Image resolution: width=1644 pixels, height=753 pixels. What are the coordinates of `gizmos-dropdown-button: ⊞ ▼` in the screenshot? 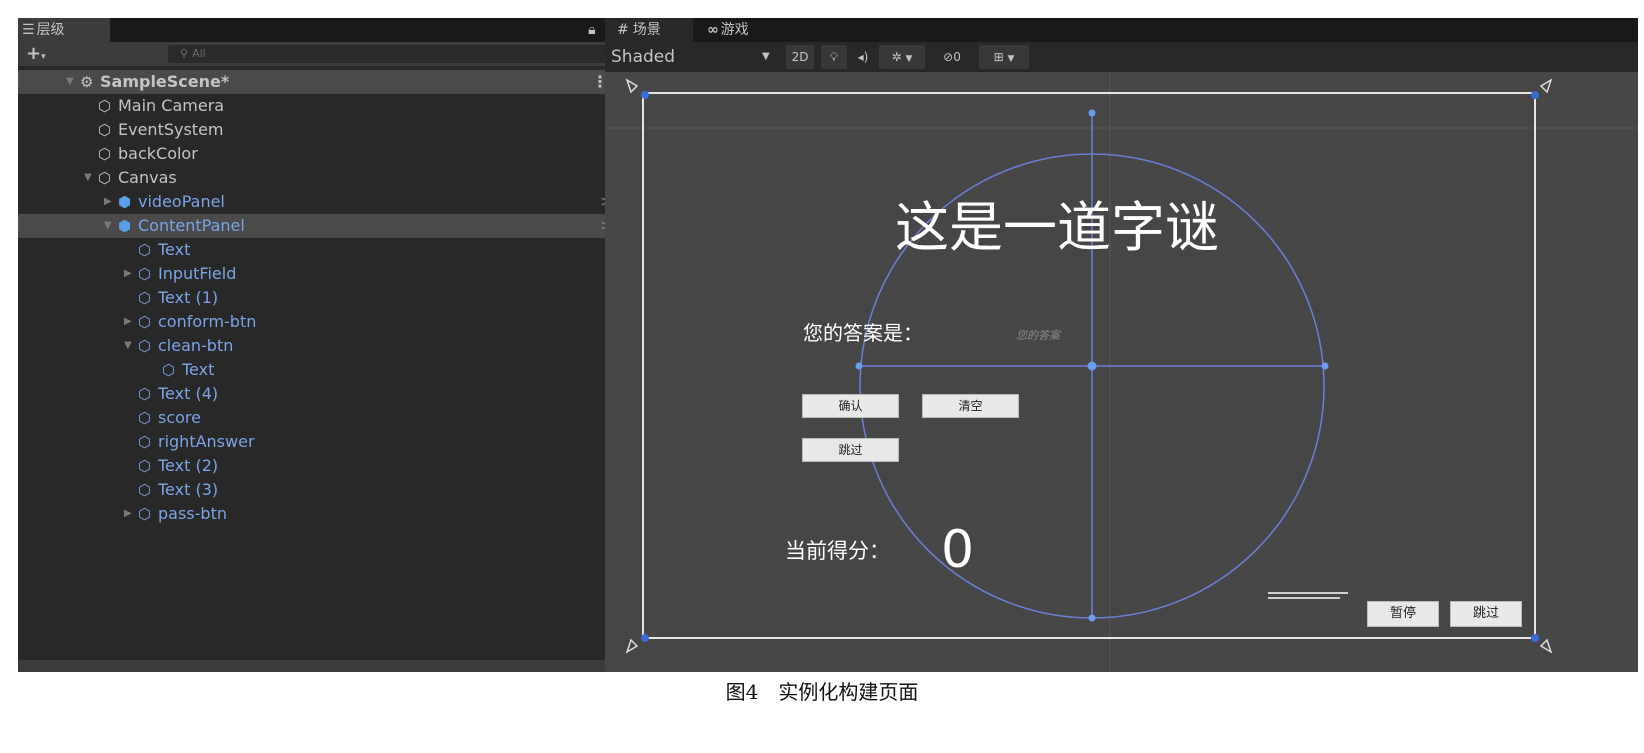 It's located at (1004, 57).